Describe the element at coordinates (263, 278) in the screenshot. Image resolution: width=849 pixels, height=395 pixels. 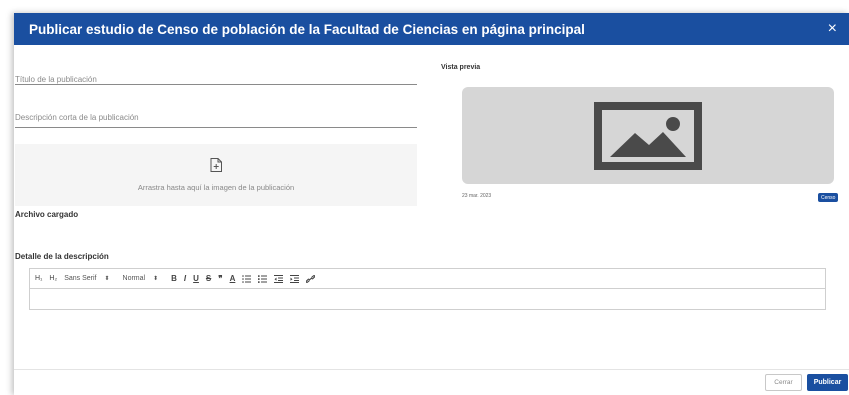
I see `bullet-list-icon` at that location.